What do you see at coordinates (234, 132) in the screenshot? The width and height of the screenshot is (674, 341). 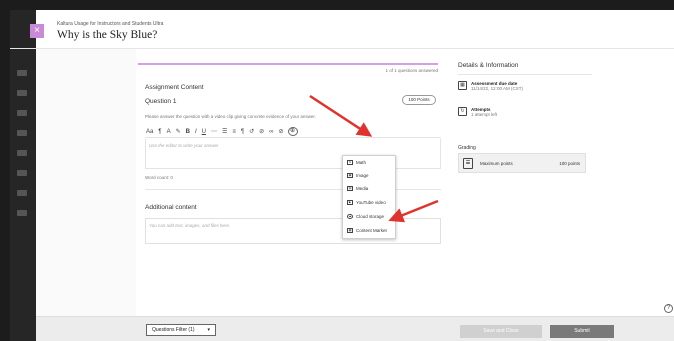 I see `align-icon: ≡` at bounding box center [234, 132].